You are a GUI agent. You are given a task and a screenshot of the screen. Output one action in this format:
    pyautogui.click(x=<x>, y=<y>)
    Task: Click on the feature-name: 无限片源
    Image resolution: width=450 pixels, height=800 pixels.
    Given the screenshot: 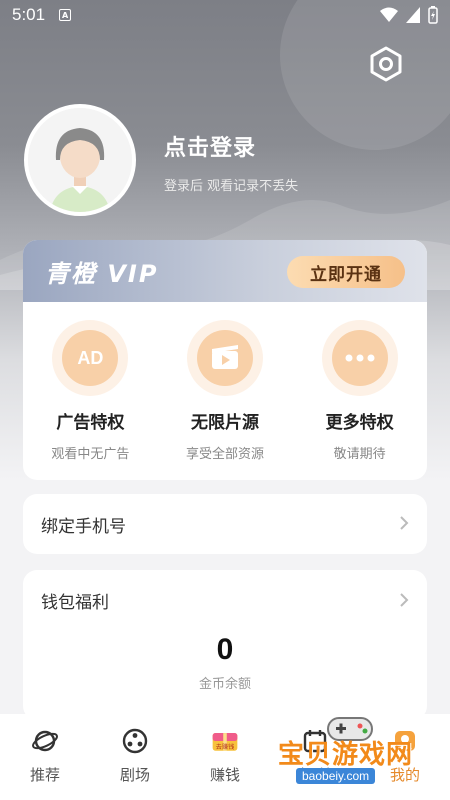 What is the action you would take?
    pyautogui.click(x=224, y=423)
    